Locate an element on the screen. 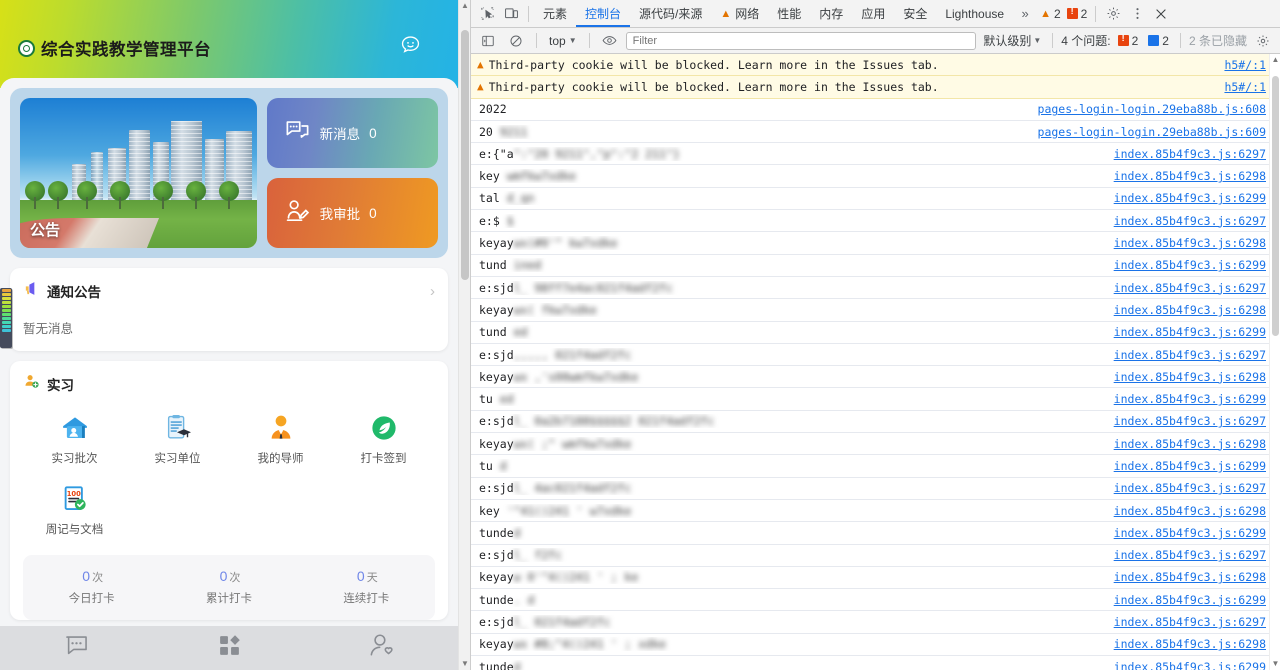 This screenshot has width=1280, height=670. grid-item-batch: 实习批次 is located at coordinates (74, 440).